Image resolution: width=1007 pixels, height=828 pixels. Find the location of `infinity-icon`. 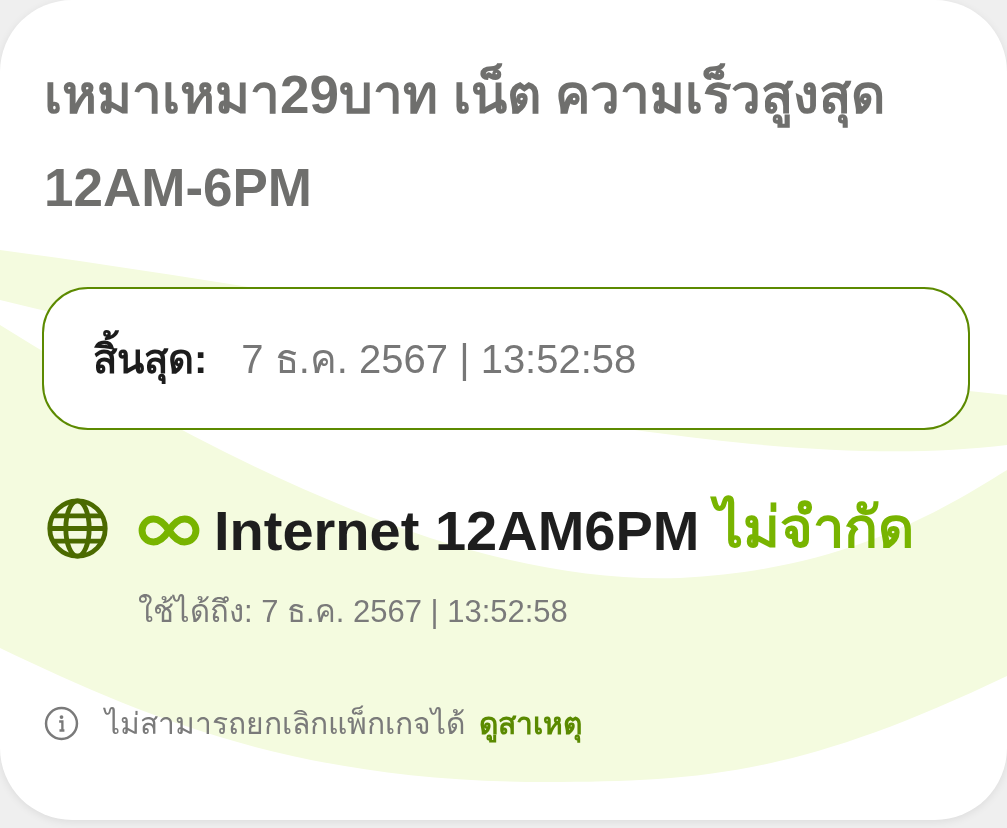

infinity-icon is located at coordinates (169, 530).